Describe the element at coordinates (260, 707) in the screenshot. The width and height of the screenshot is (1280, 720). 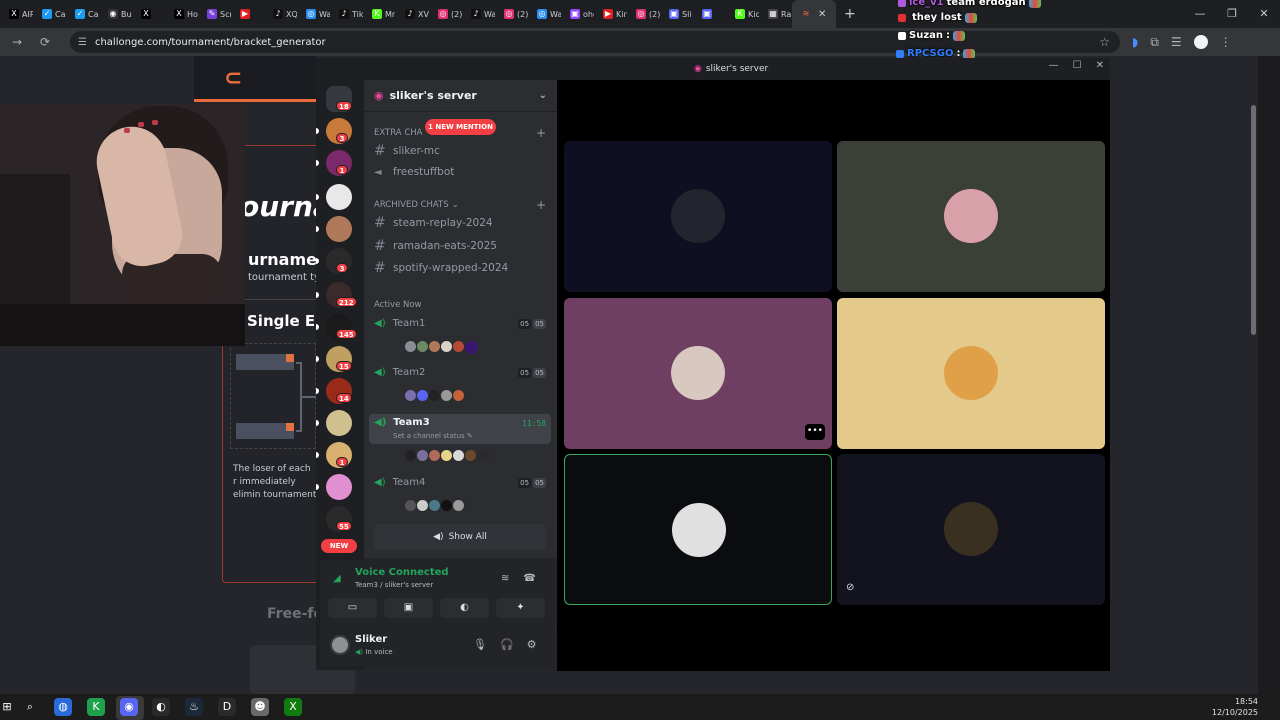
I see `app-icon: ☻` at that location.